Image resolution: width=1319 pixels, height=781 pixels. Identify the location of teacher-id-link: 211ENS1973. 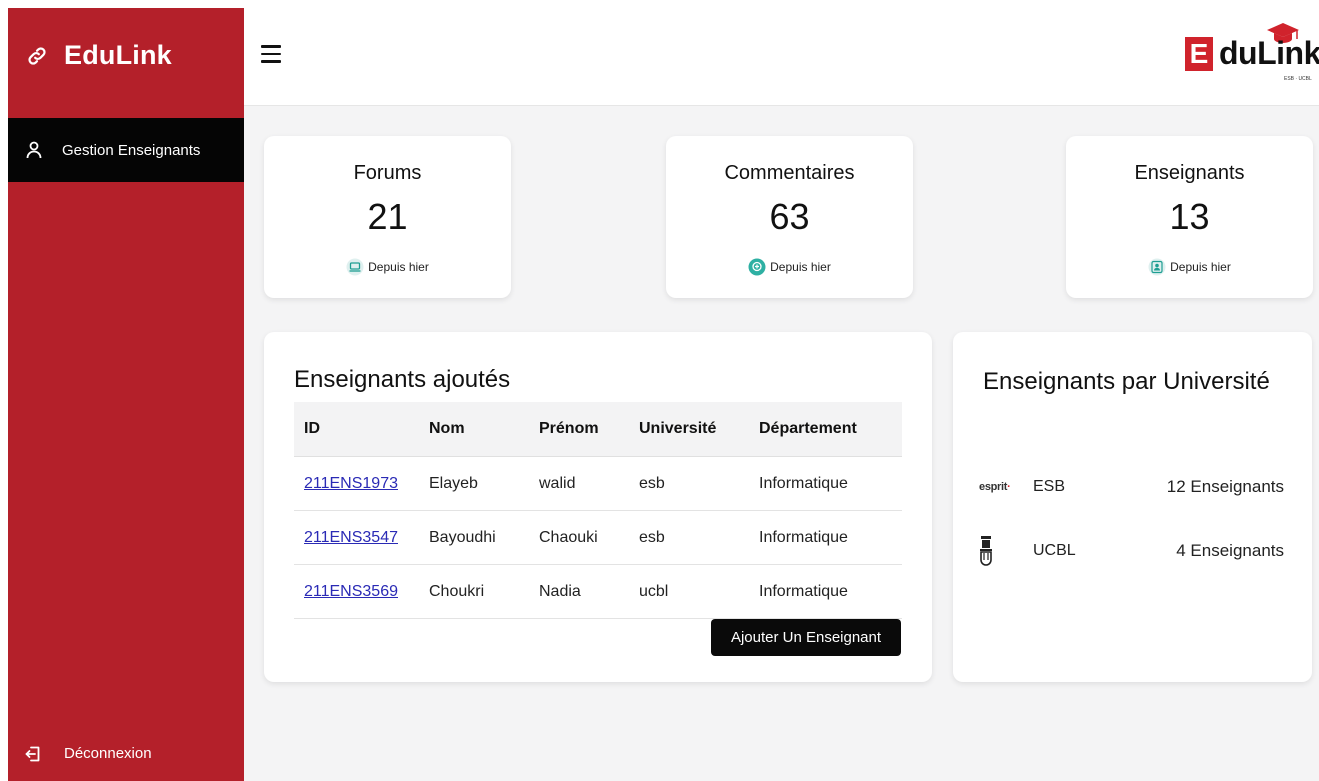
(351, 483).